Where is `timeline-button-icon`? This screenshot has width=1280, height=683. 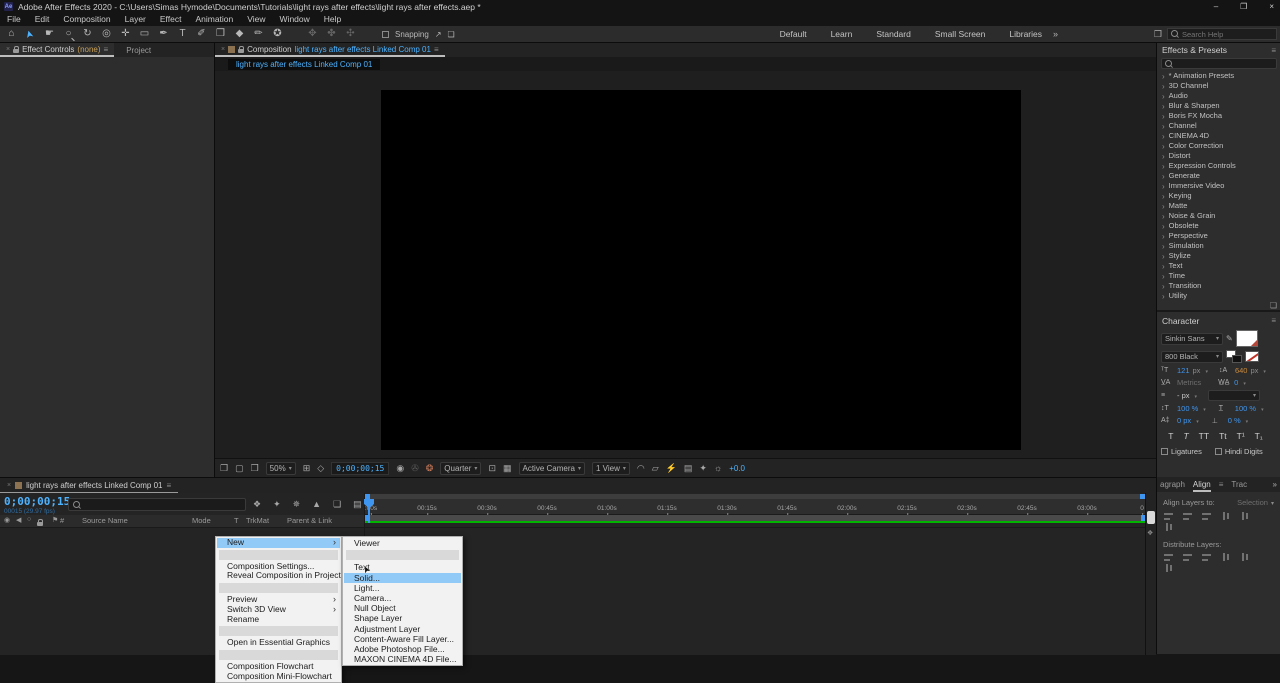 timeline-button-icon is located at coordinates (688, 468).